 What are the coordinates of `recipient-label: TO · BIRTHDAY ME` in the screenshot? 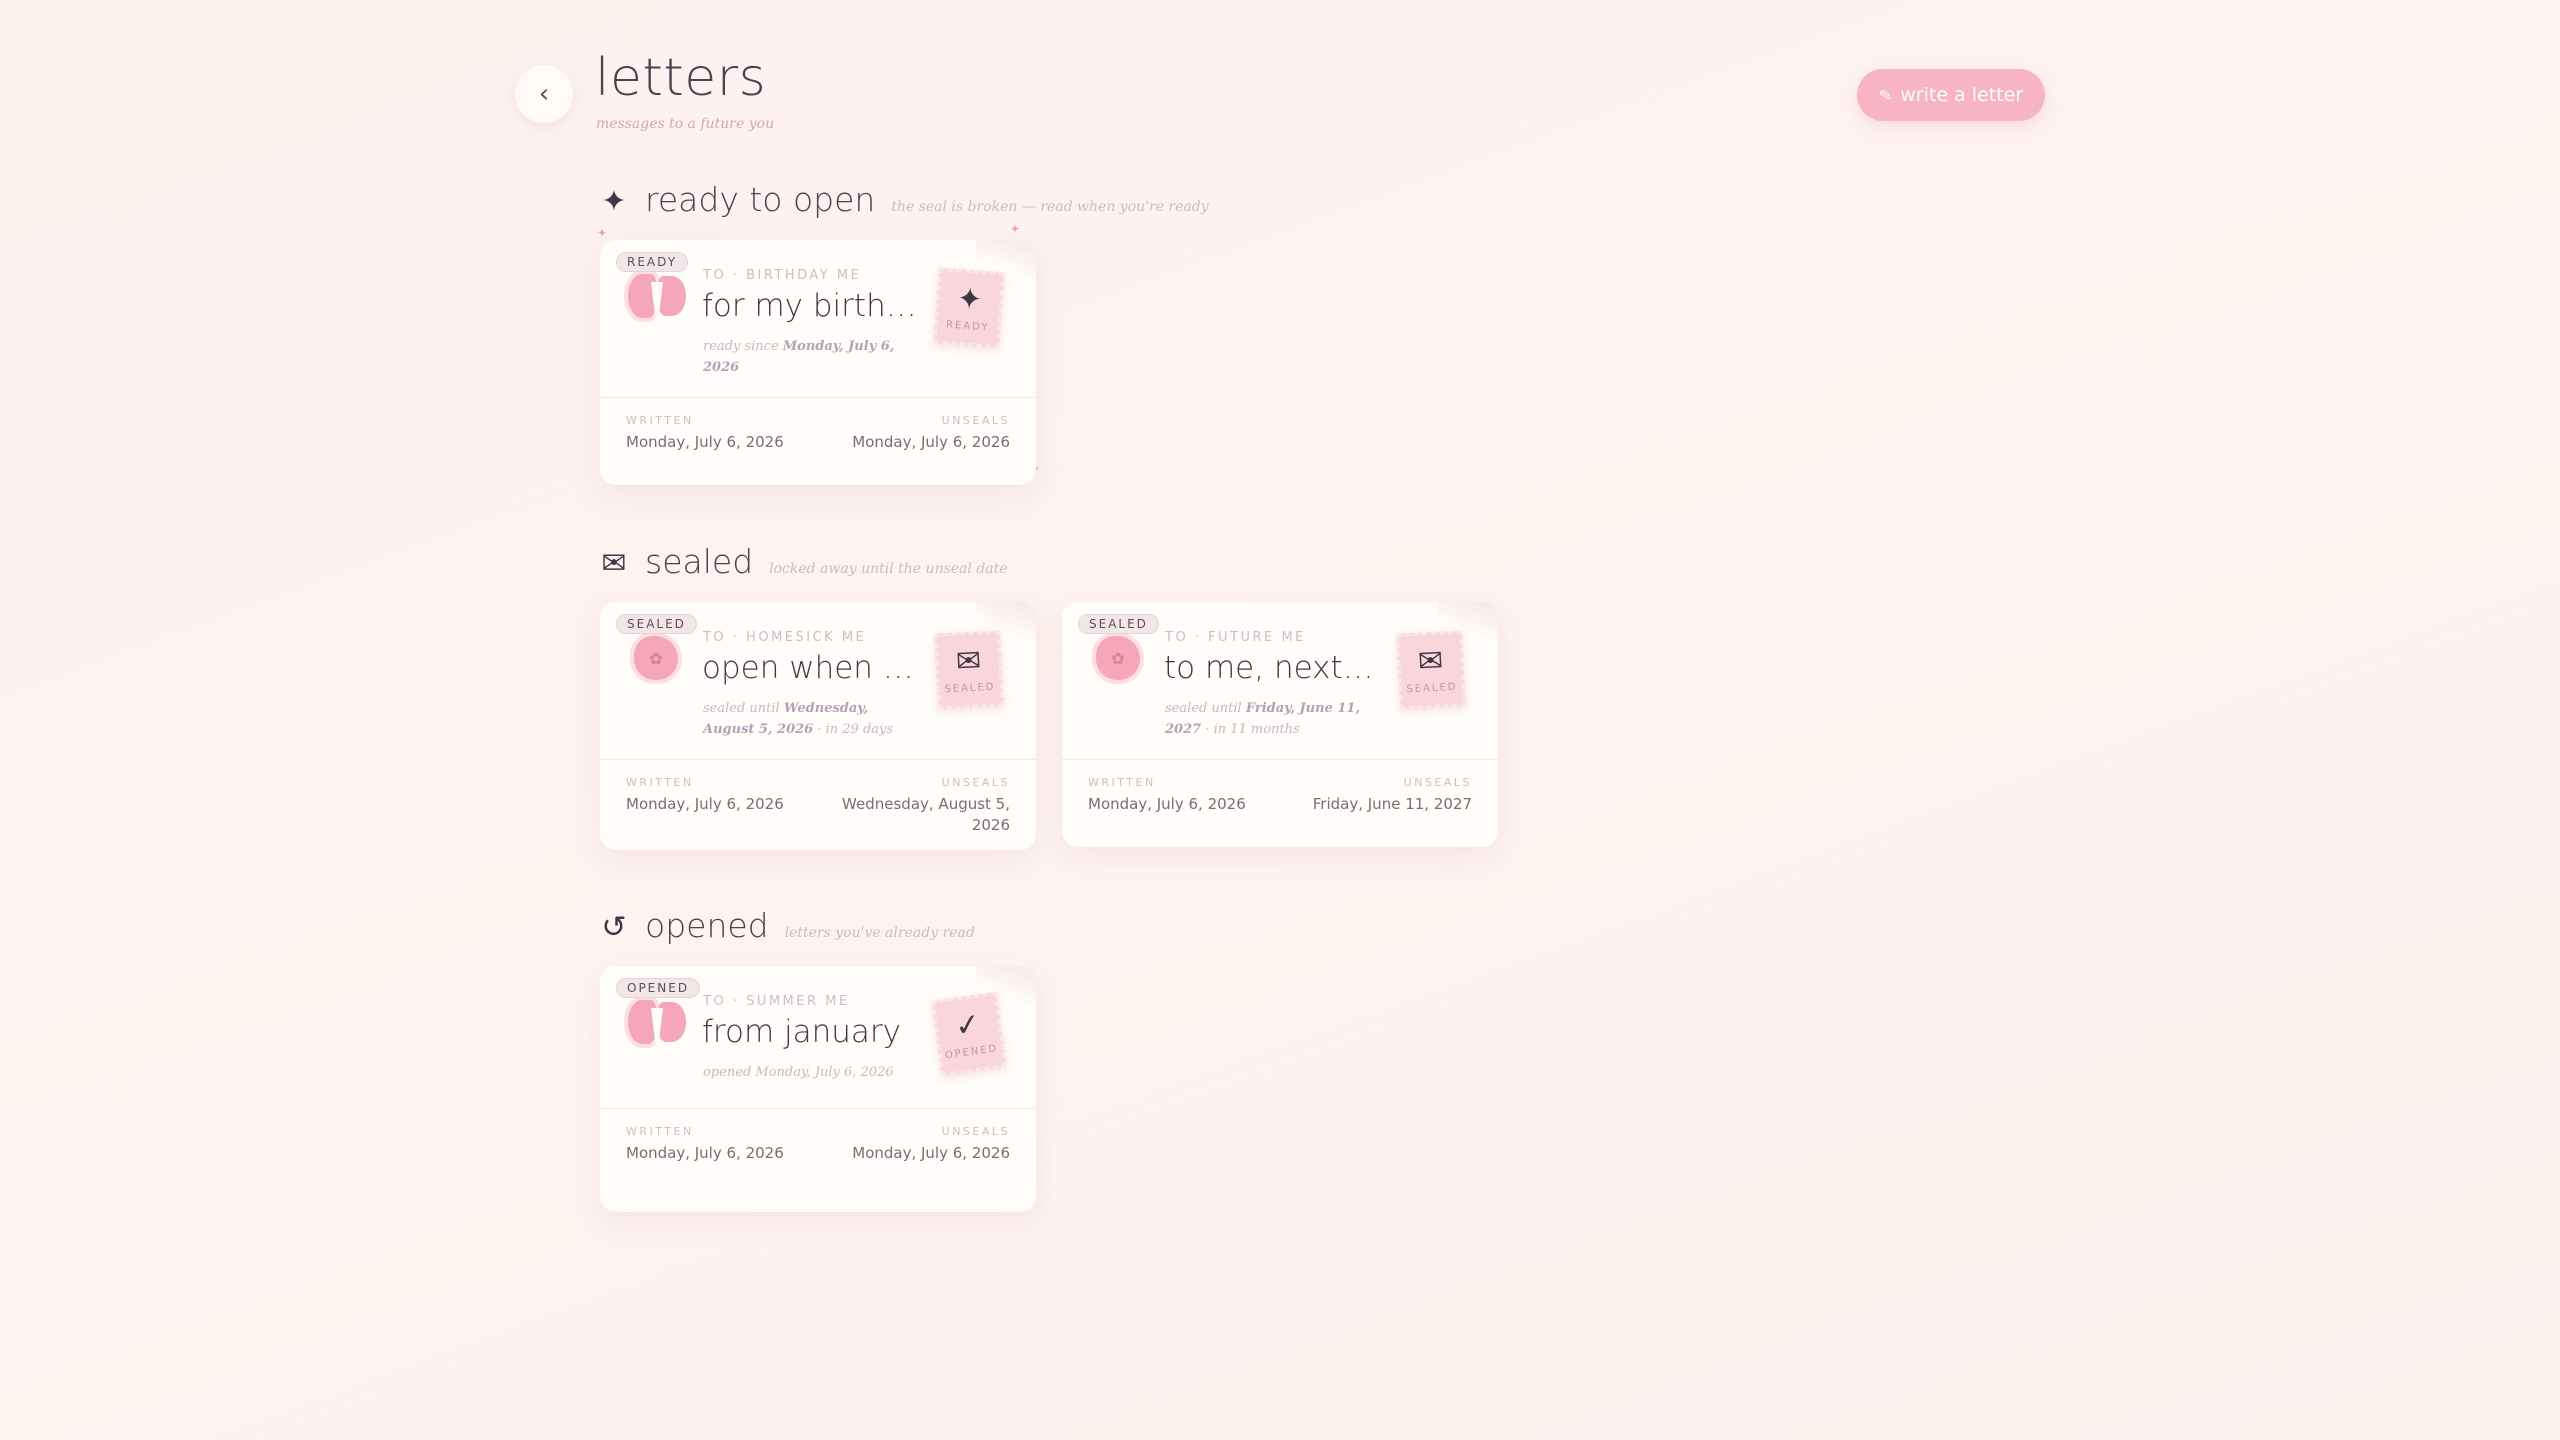 It's located at (782, 275).